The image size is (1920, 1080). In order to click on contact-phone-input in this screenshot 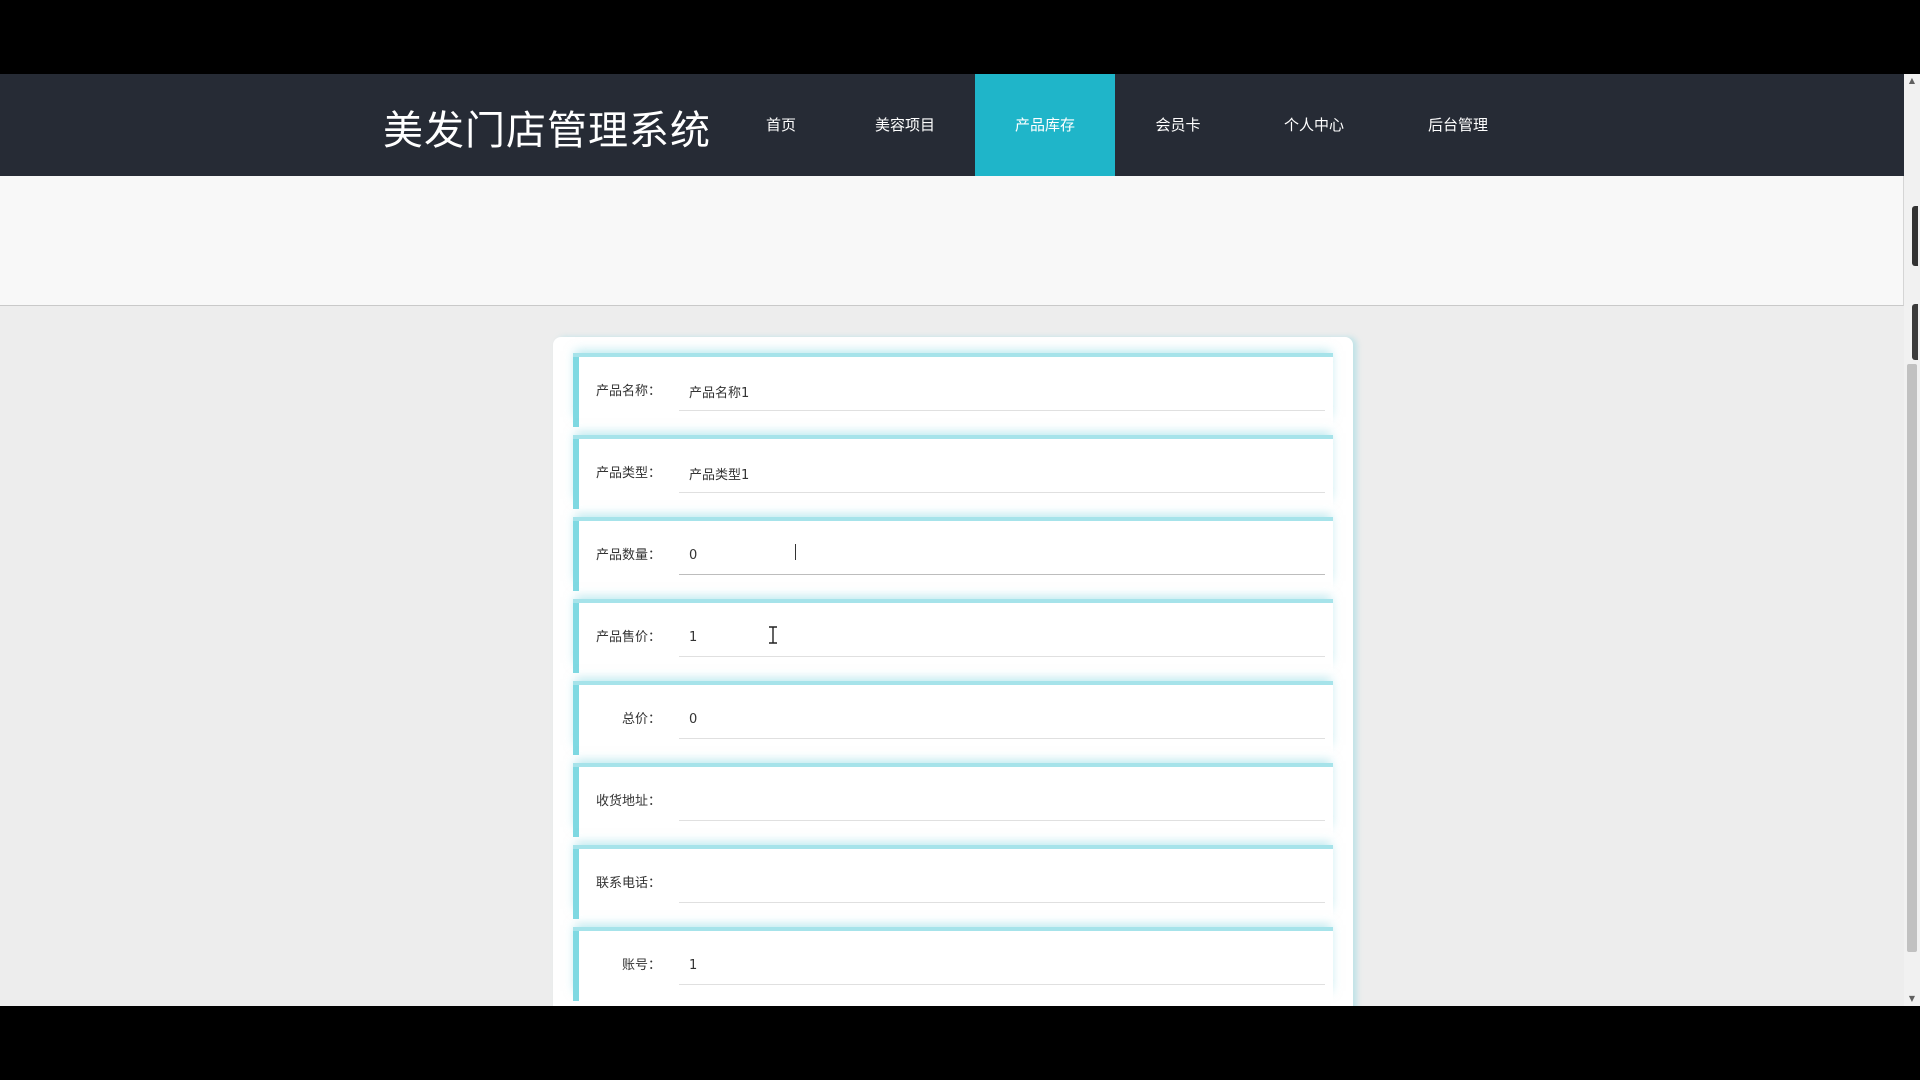, I will do `click(1002, 884)`.